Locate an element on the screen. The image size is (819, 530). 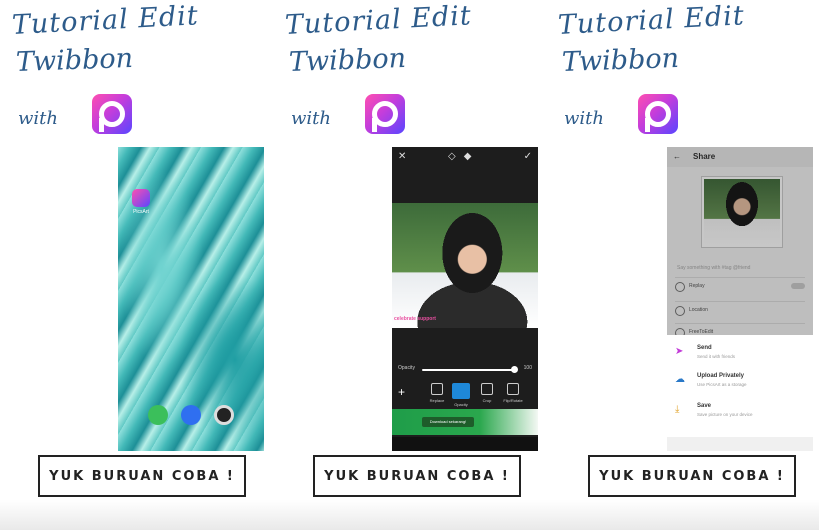
tool-flip-rotate: Flip/Rotate is located at coordinates (513, 393).